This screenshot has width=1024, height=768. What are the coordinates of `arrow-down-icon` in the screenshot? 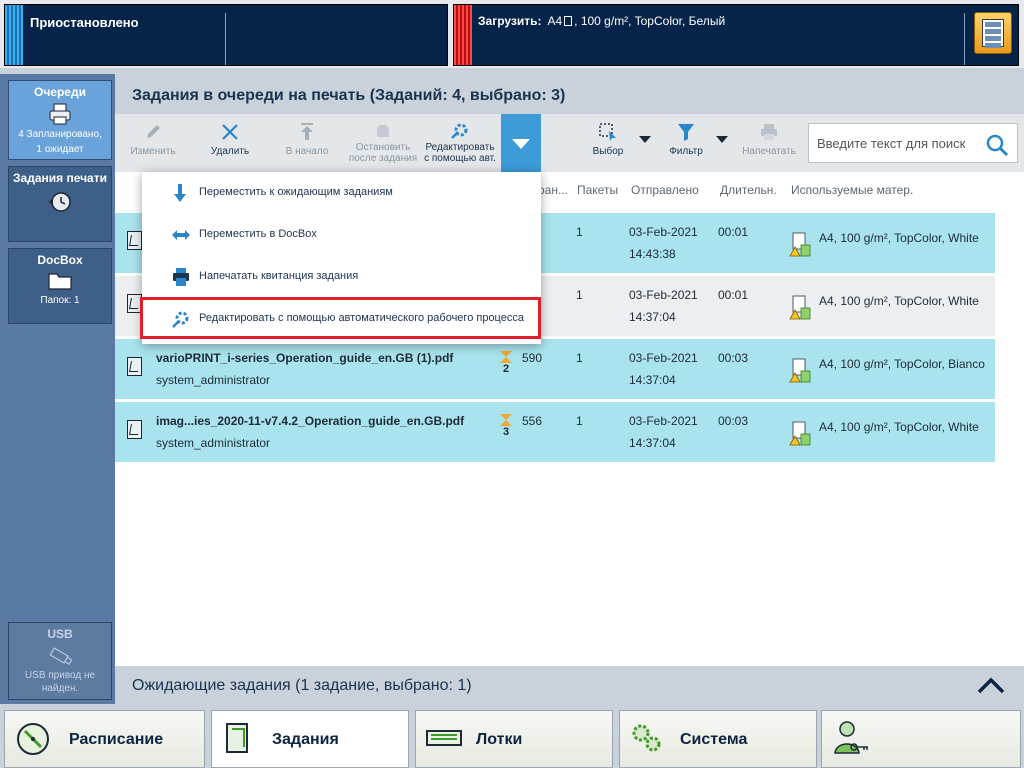 It's located at (180, 193).